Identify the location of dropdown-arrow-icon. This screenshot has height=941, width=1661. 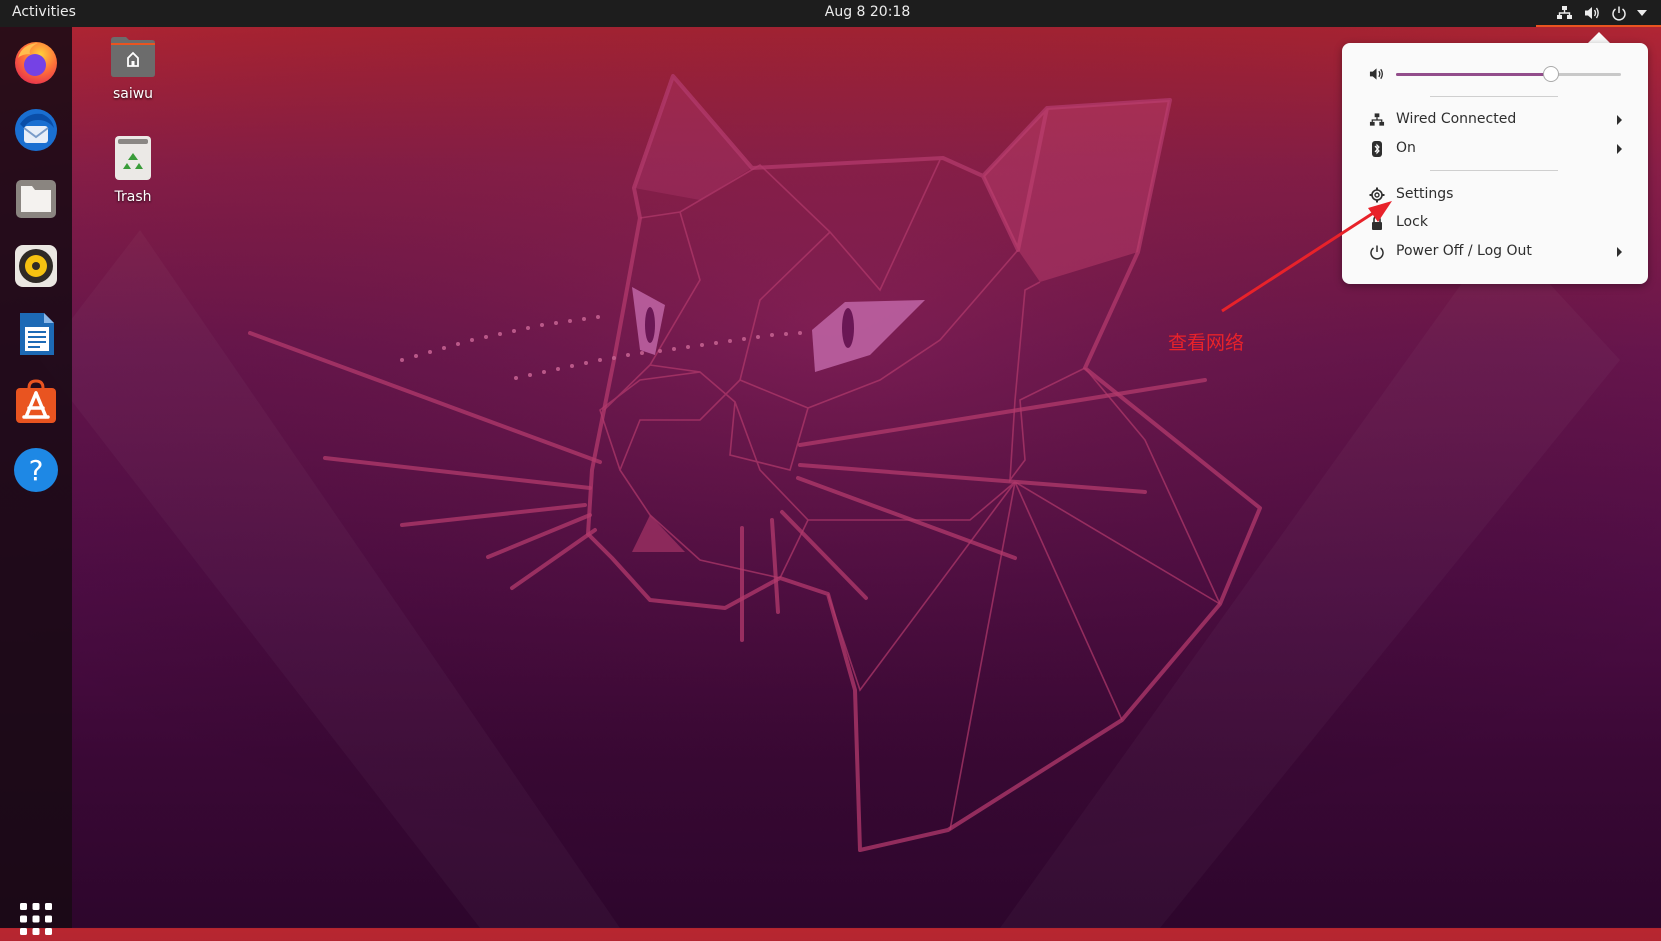
(1642, 13).